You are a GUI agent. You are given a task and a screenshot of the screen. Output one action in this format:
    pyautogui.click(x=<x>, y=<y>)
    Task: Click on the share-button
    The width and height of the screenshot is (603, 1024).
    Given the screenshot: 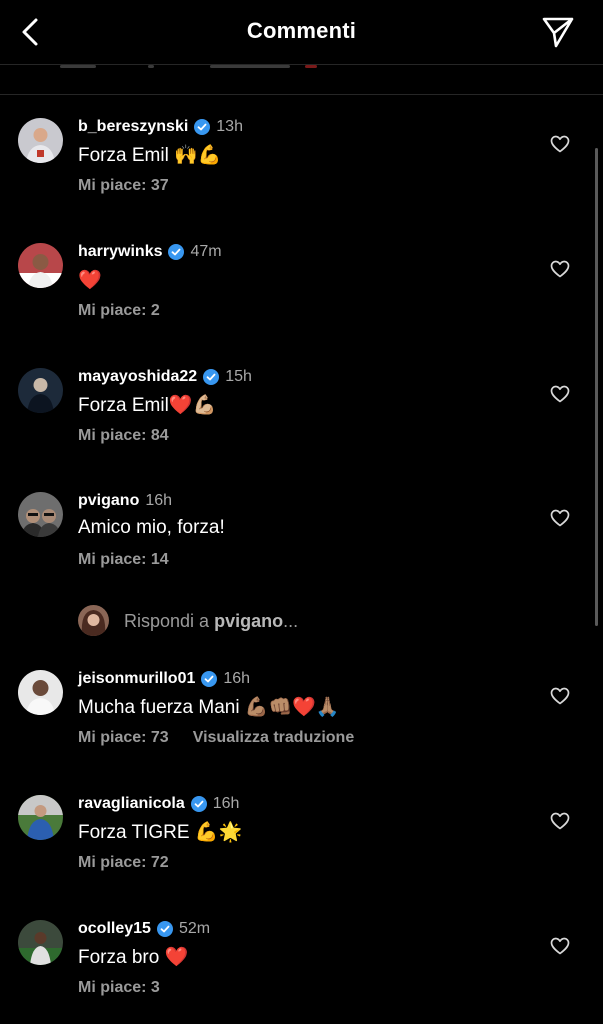 What is the action you would take?
    pyautogui.click(x=558, y=32)
    